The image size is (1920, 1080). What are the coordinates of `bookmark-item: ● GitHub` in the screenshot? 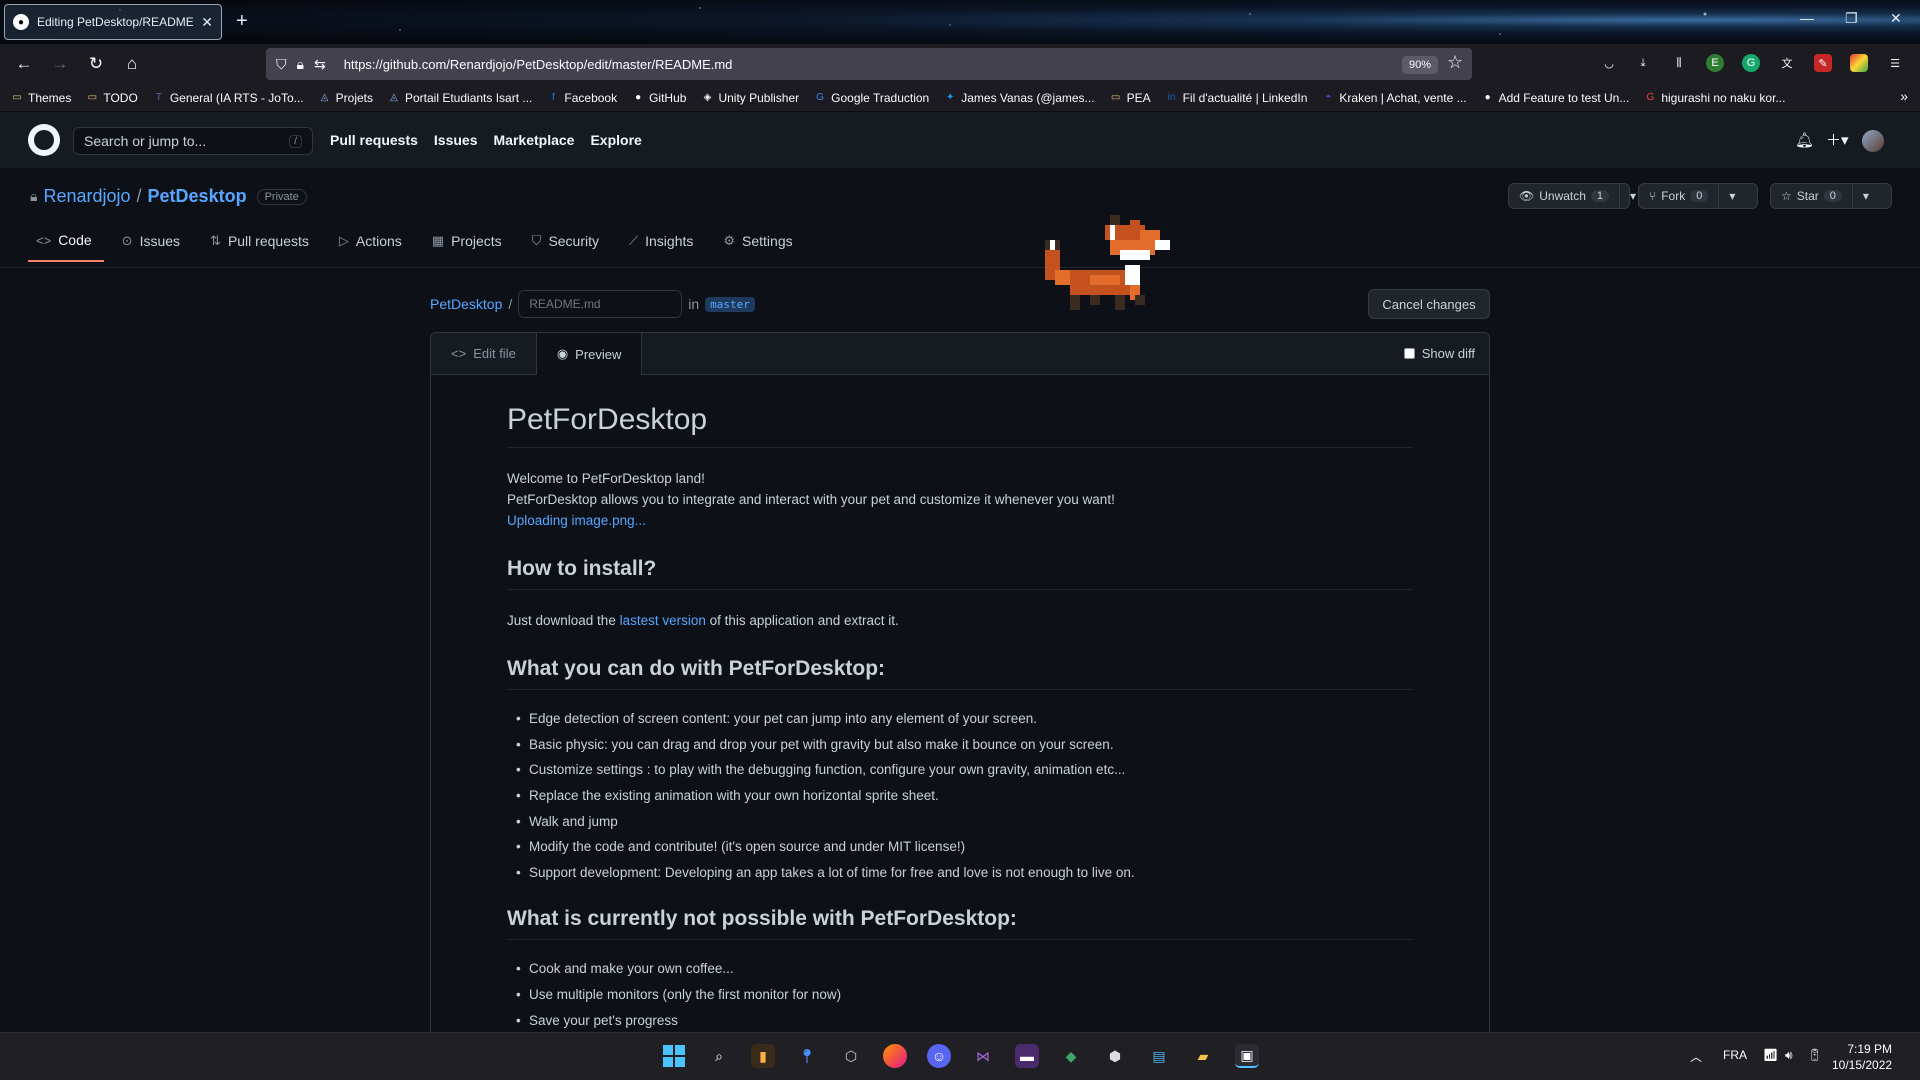 It's located at (658, 98).